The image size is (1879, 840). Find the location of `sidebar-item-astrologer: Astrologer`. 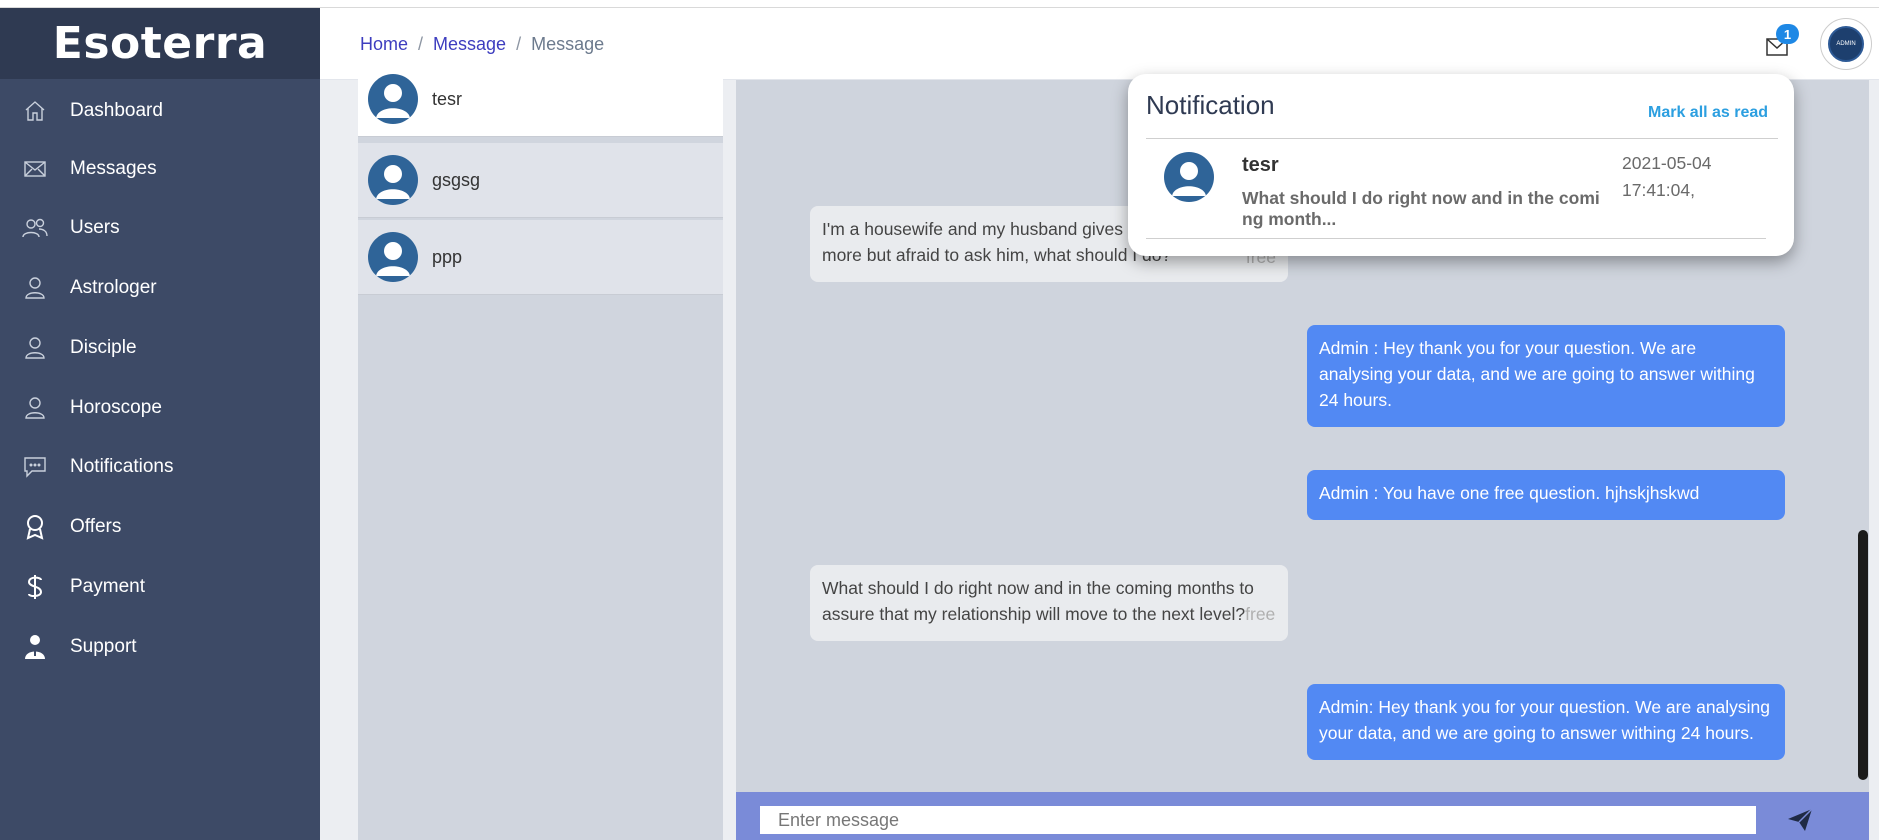

sidebar-item-astrologer: Astrologer is located at coordinates (160, 288).